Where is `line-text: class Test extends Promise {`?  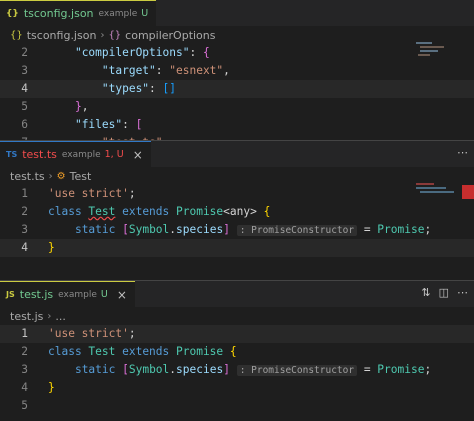 line-text: class Test extends Promise { is located at coordinates (142, 352).